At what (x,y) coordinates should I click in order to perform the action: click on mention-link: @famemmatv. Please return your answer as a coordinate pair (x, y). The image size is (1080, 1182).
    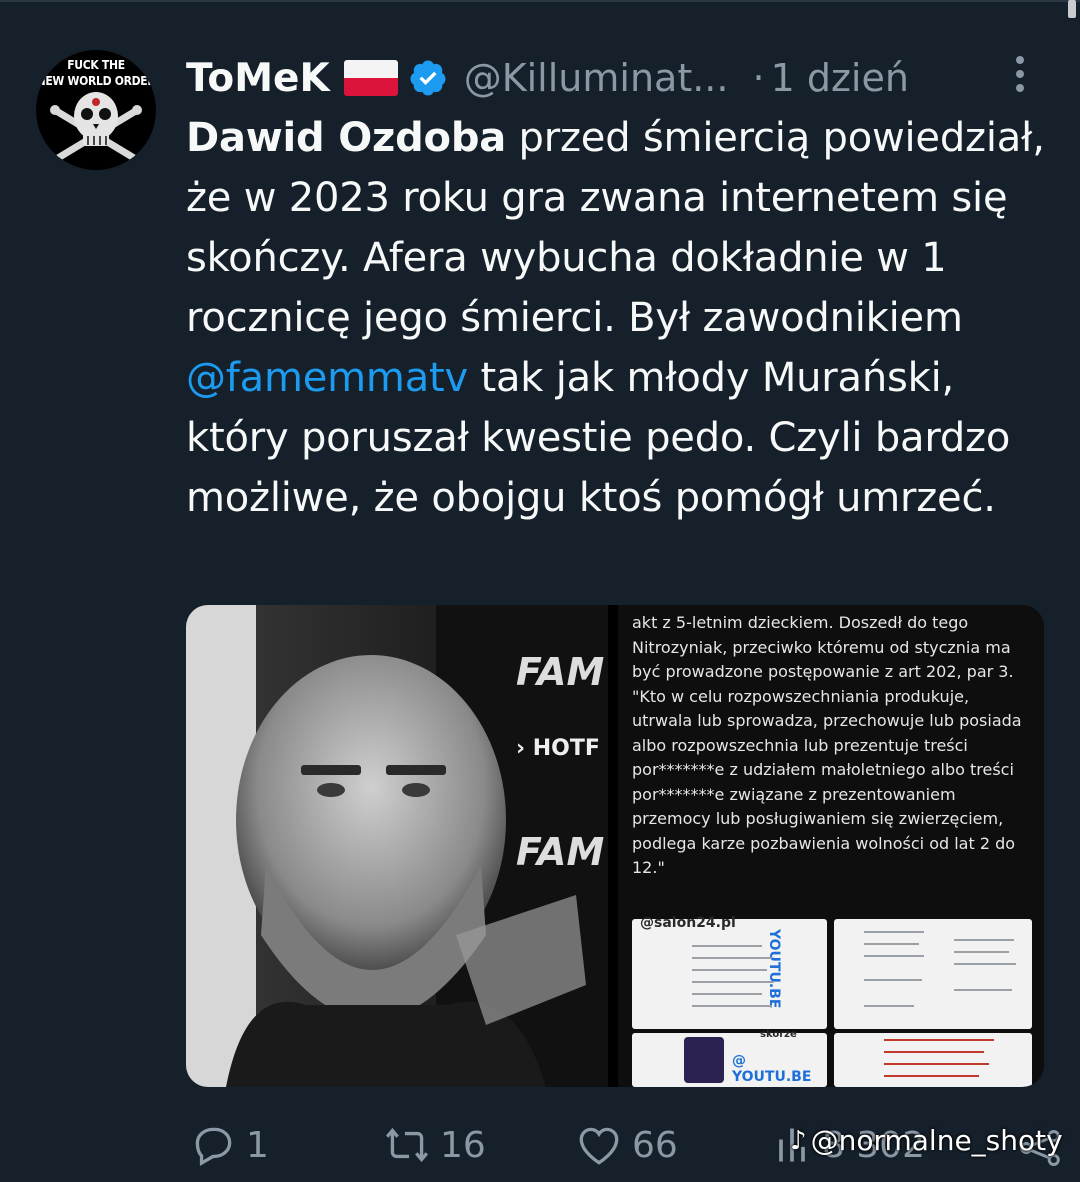
    Looking at the image, I should click on (327, 378).